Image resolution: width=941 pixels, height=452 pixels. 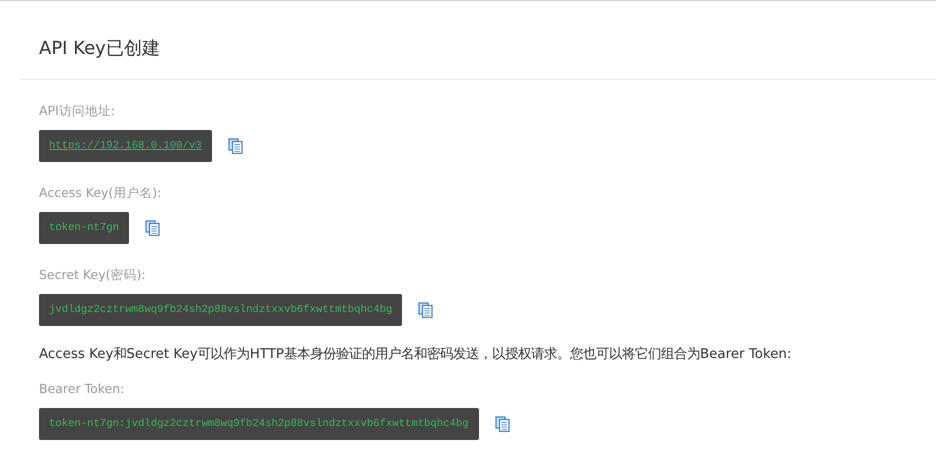 I want to click on code-value: jvdldgz2cztrwm8wq9fb24sh2p88vslndztxxvb6fxwttmtbqhc4bg, so click(x=220, y=310).